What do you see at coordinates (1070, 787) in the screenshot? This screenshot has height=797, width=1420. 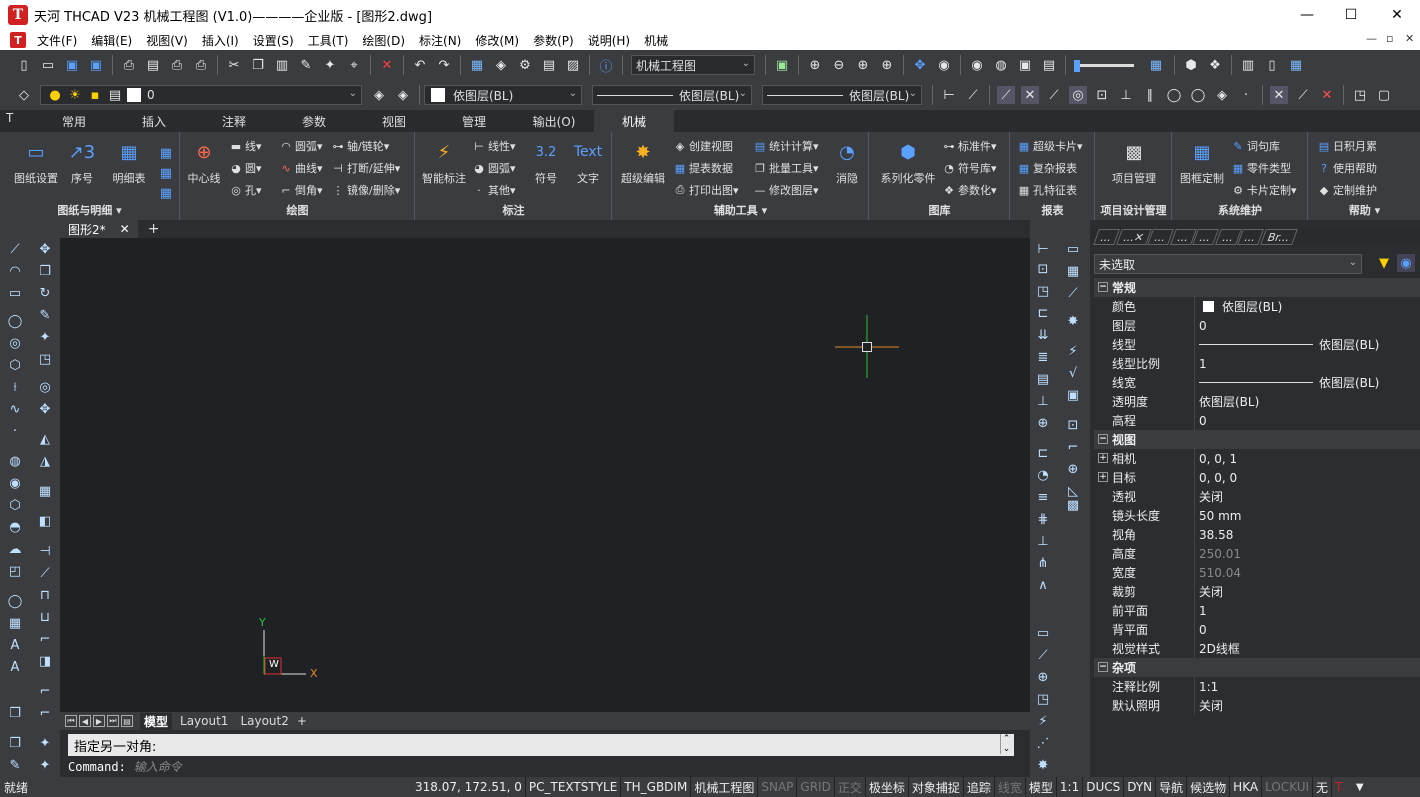 I see `annotation-scale: 1:1` at bounding box center [1070, 787].